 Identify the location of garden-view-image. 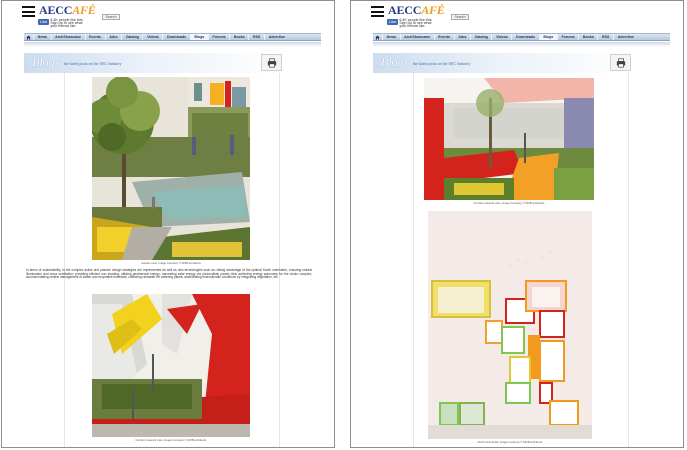
(171, 168).